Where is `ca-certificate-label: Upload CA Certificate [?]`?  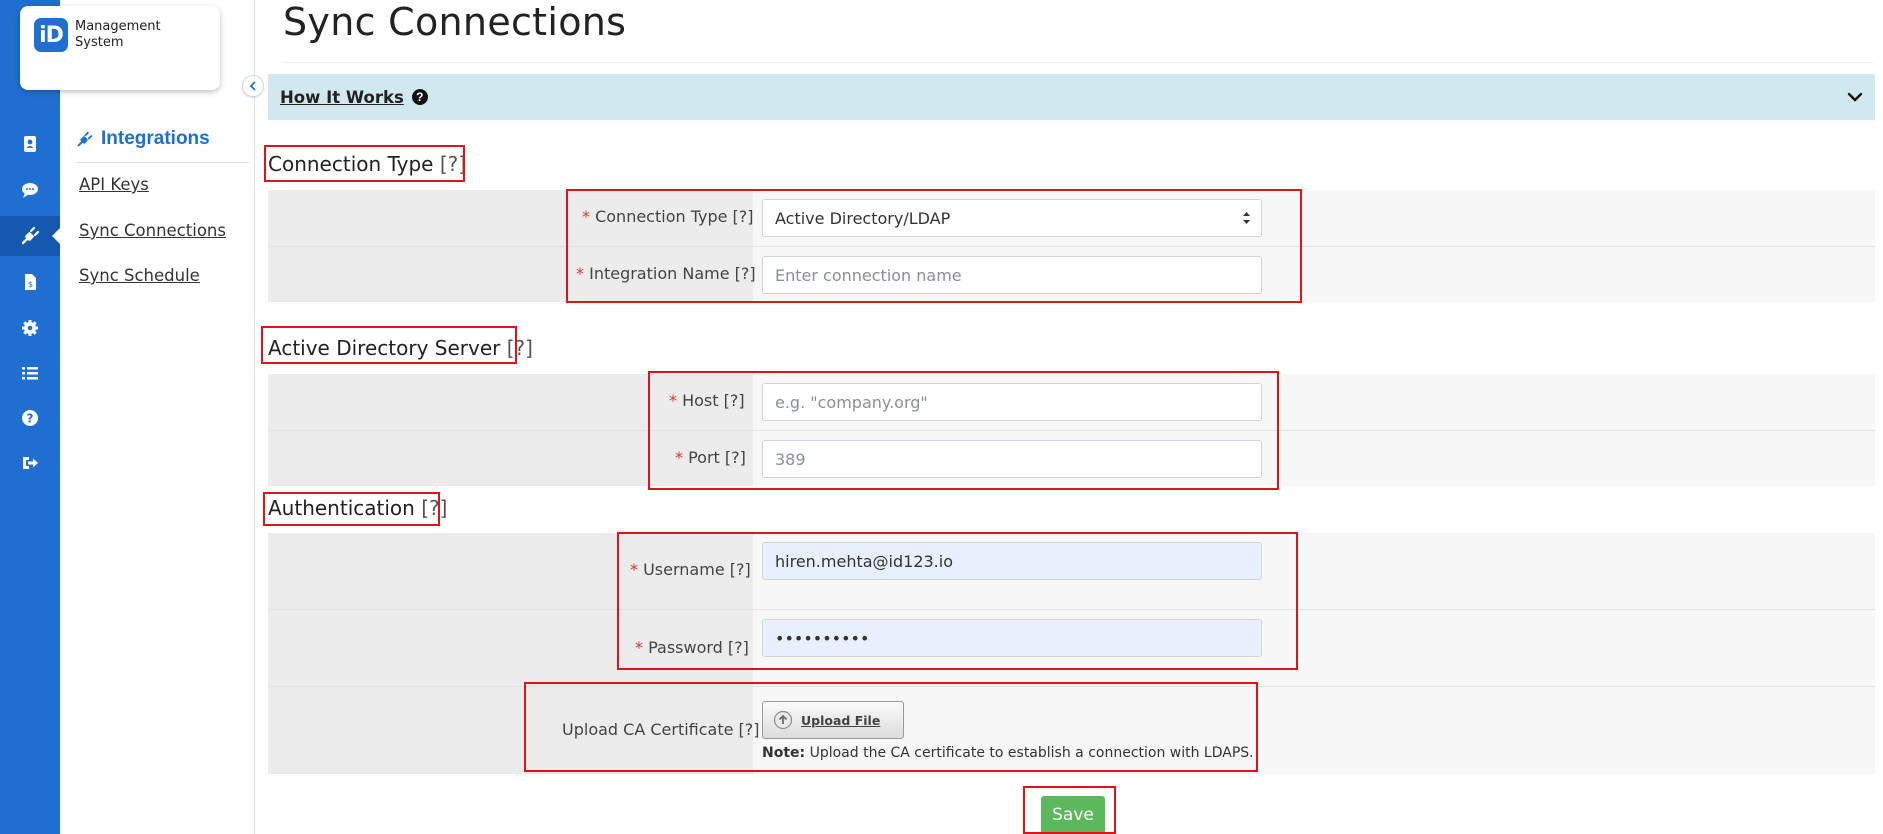
ca-certificate-label: Upload CA Certificate [?] is located at coordinates (661, 729).